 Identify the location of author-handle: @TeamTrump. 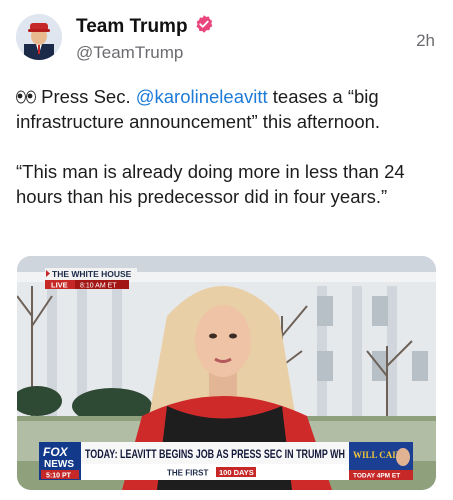
(129, 53).